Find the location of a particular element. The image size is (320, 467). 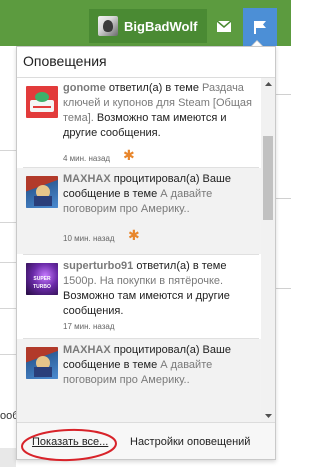

highlight-ellipse is located at coordinates (69, 445).